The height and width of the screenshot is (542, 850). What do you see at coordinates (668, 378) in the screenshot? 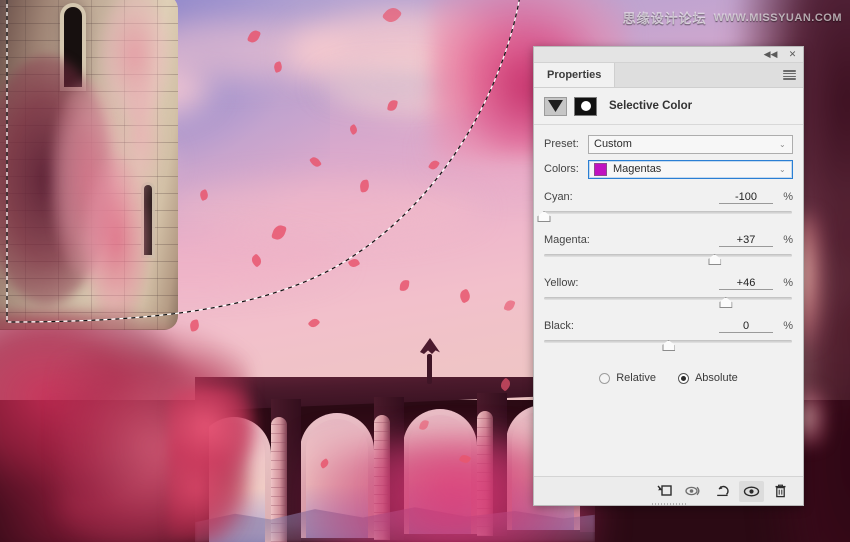
I see `method-radio-group: Relative Absolute` at bounding box center [668, 378].